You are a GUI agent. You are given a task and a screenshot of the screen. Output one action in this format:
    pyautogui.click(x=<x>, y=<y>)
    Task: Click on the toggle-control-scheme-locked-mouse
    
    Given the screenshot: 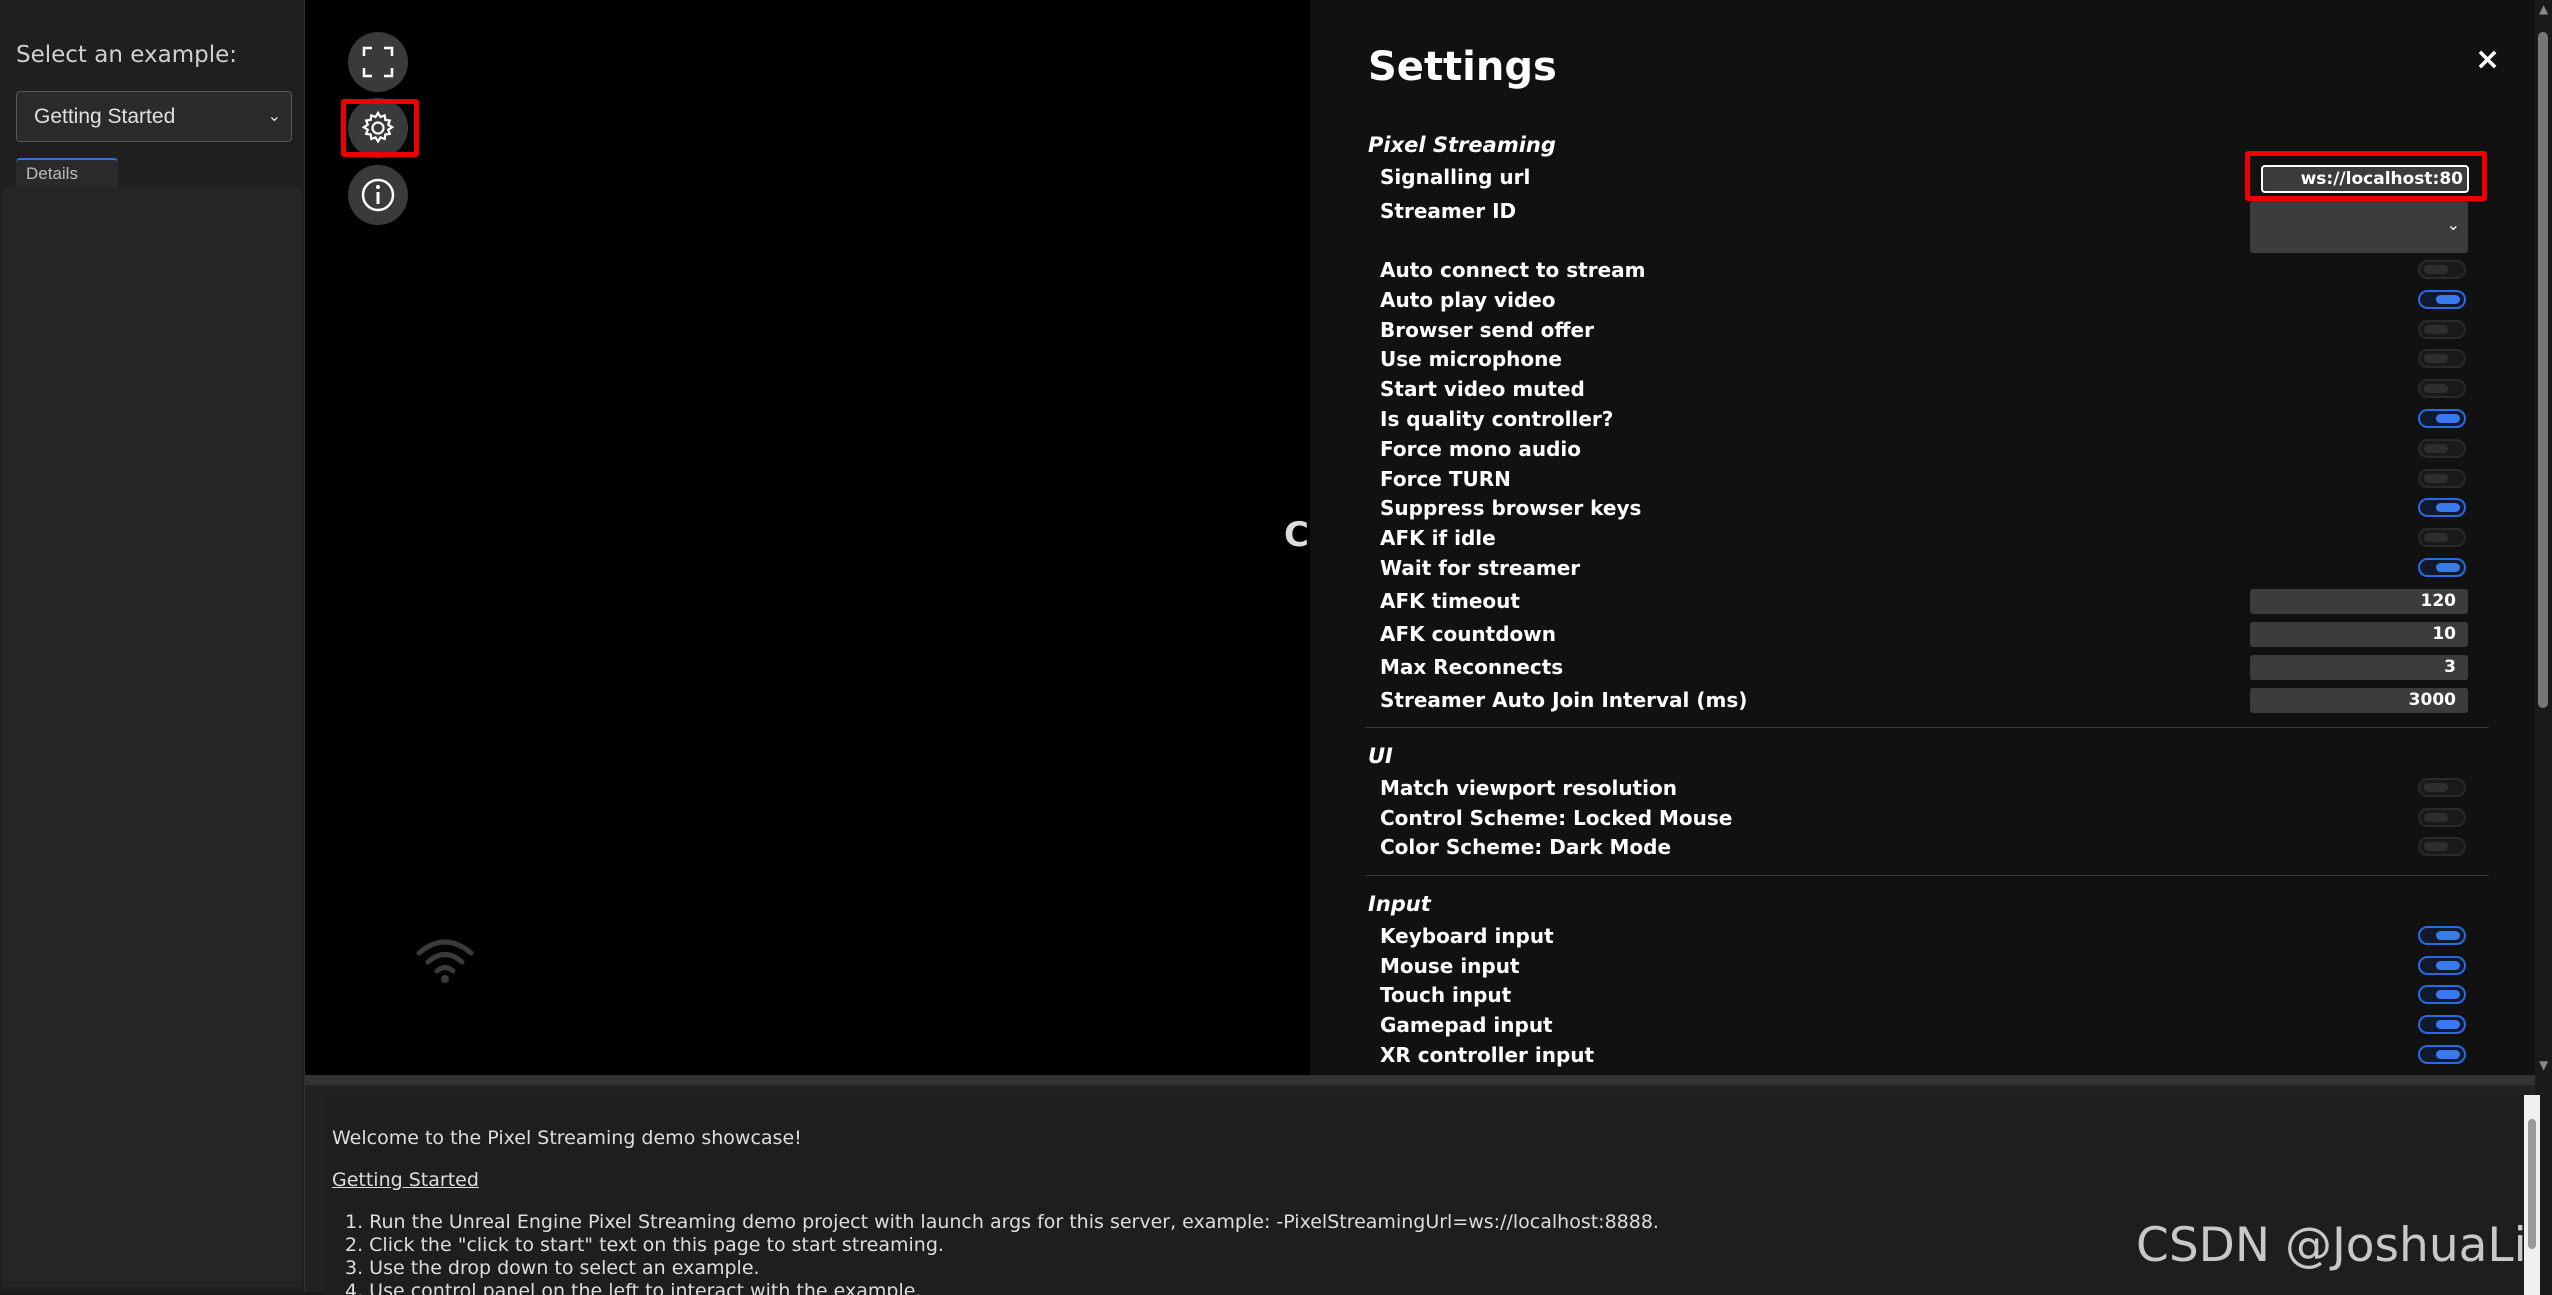 What is the action you would take?
    pyautogui.click(x=2442, y=817)
    